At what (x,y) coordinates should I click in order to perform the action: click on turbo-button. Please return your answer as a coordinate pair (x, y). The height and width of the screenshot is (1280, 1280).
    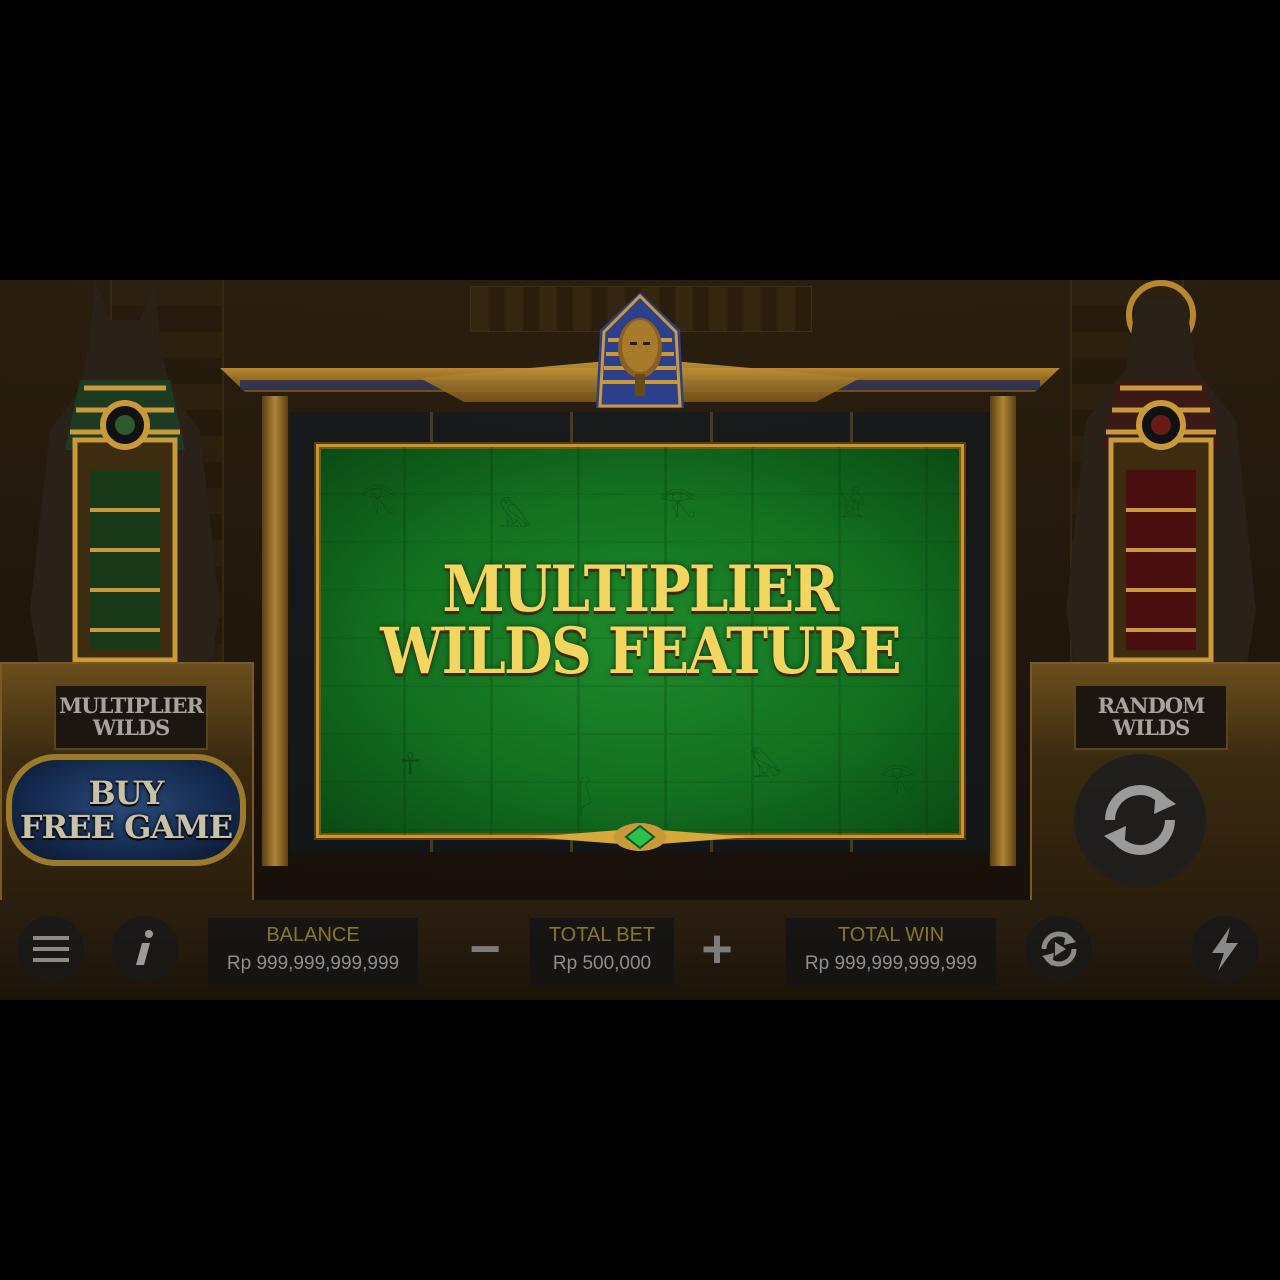
    Looking at the image, I should click on (1225, 949).